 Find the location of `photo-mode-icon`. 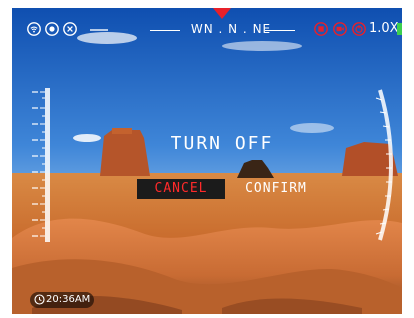

photo-mode-icon is located at coordinates (52, 29).